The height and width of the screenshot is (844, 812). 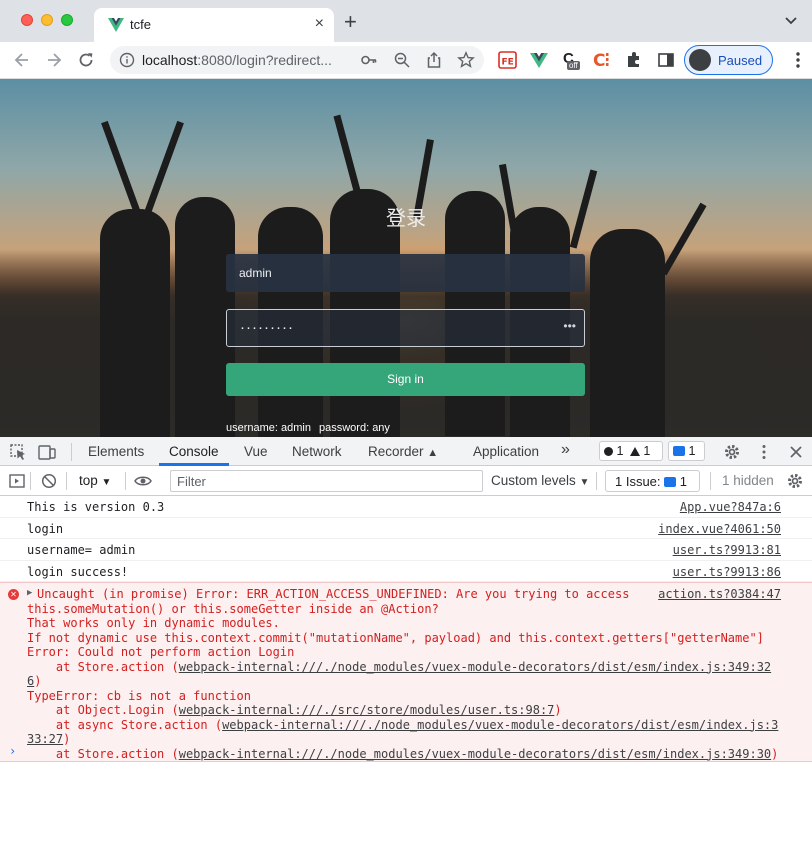 What do you see at coordinates (67, 20) in the screenshot?
I see `fullscreen-window-button` at bounding box center [67, 20].